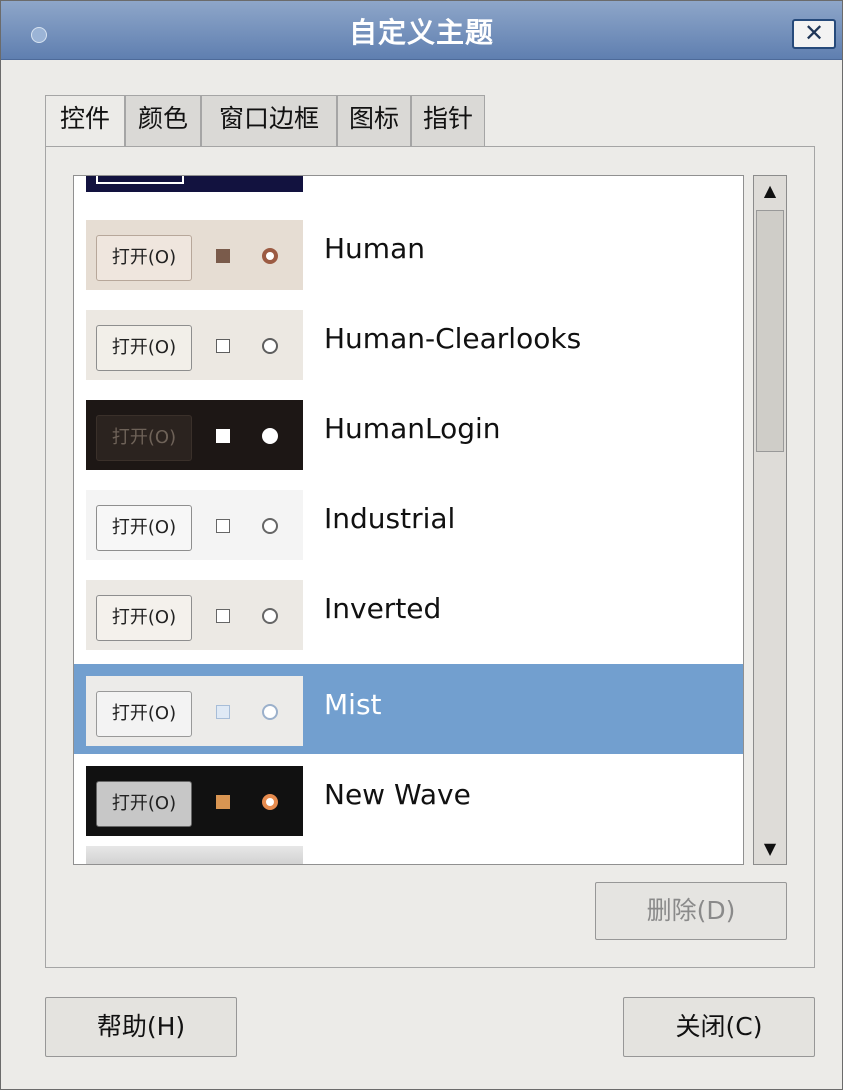 This screenshot has height=1090, width=843. What do you see at coordinates (770, 849) in the screenshot?
I see `scroll-down-button: ▼` at bounding box center [770, 849].